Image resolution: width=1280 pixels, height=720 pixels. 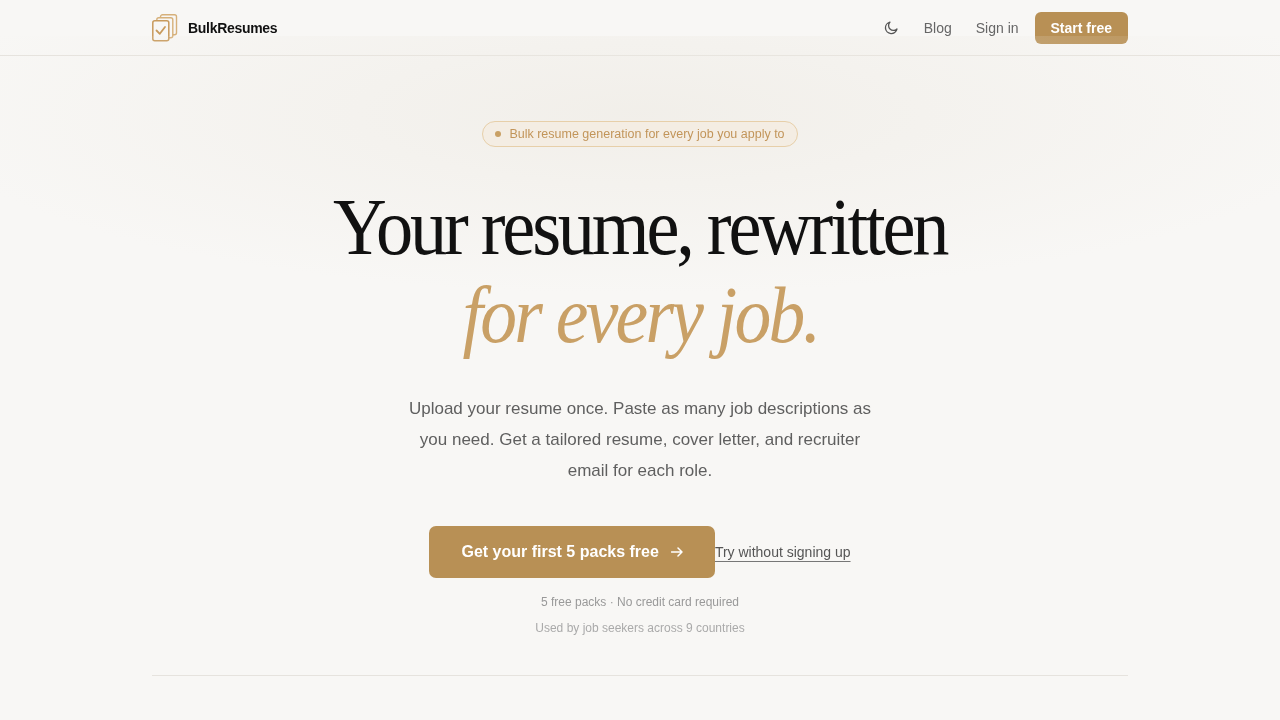 I want to click on no-credit-card-note: 5 free packs · No credit card required, so click(x=640, y=602).